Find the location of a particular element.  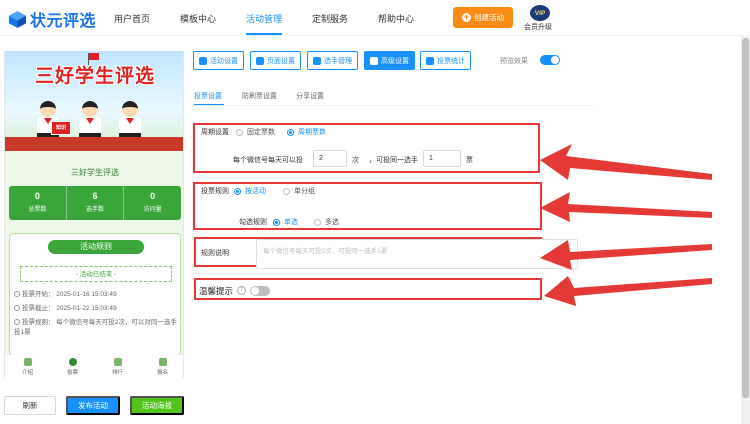

page-scrollbar is located at coordinates (745, 230).